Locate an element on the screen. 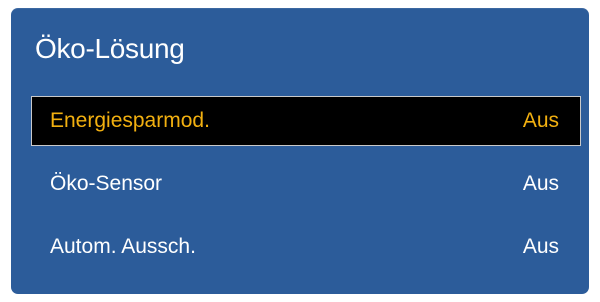 This screenshot has width=600, height=302. menu-item-label: Öko-Sensor is located at coordinates (106, 183).